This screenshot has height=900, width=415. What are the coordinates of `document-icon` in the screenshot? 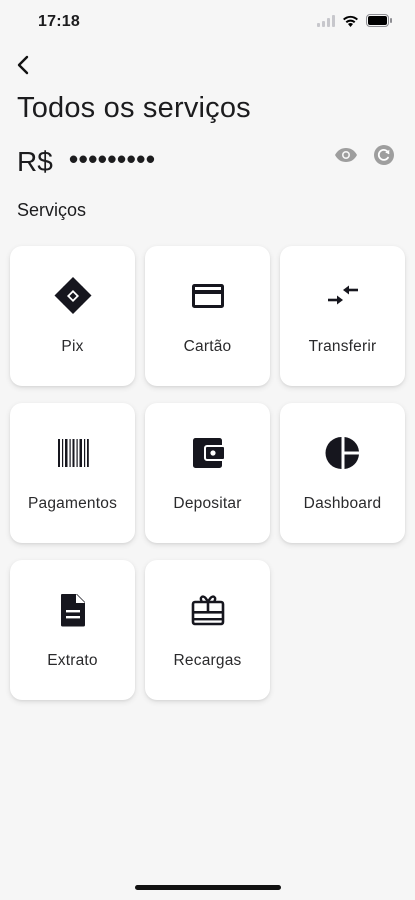 It's located at (73, 610).